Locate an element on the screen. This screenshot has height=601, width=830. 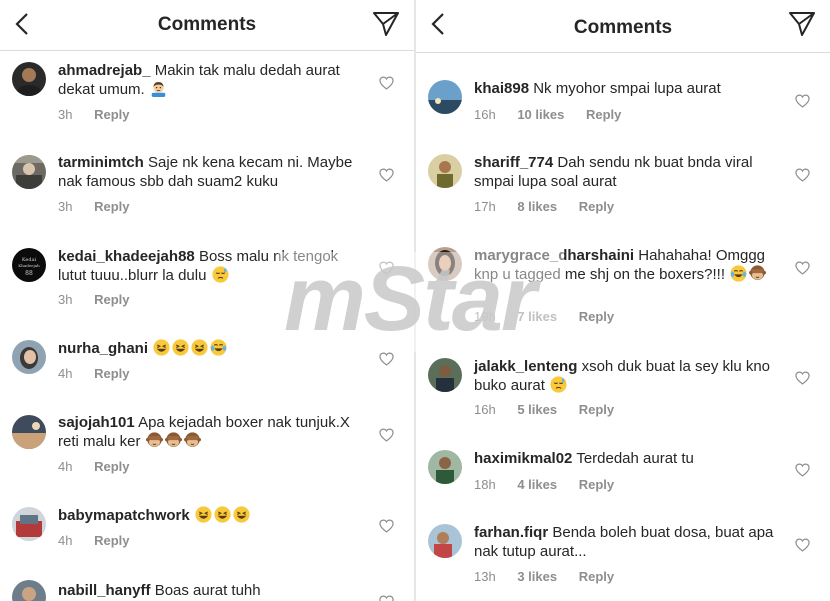
likes-count: 7 likes is located at coordinates (537, 316).